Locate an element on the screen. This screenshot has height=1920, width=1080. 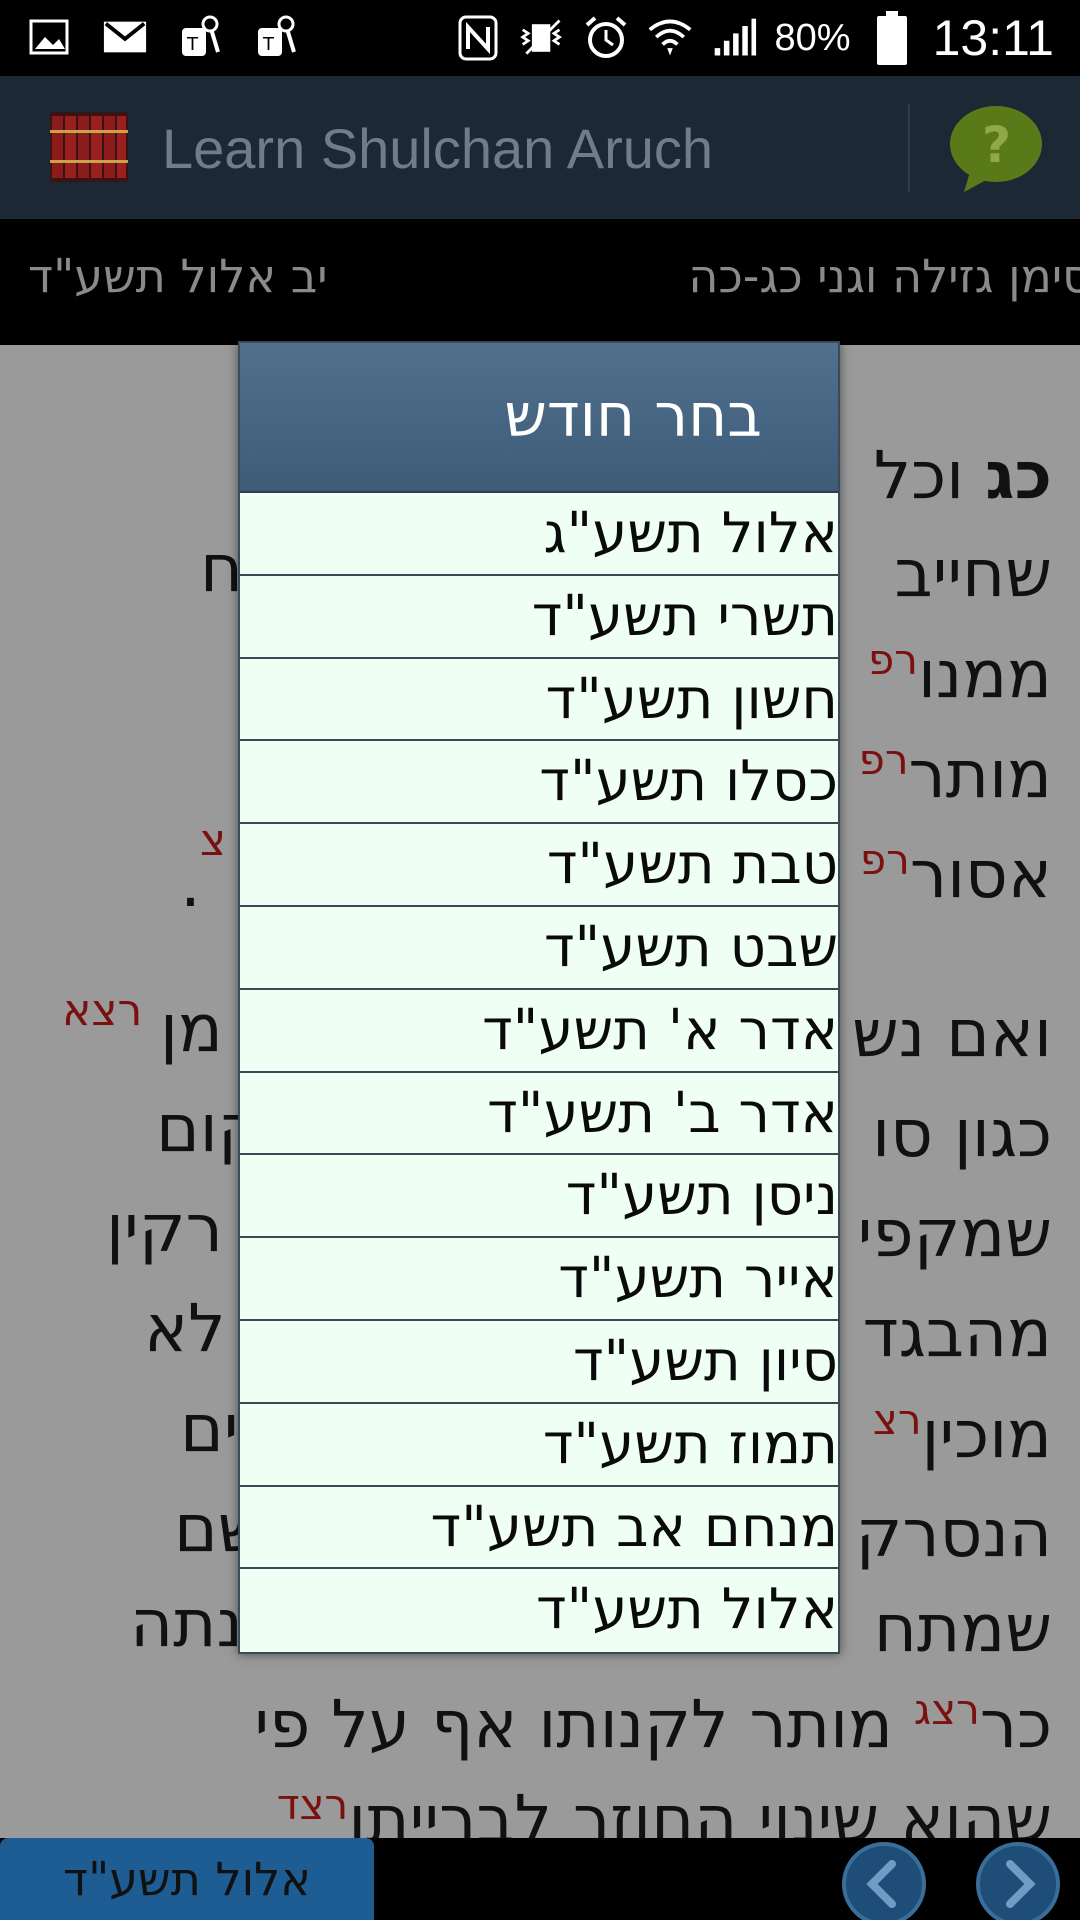
month-item: חשון תשע"ד is located at coordinates (539, 700).